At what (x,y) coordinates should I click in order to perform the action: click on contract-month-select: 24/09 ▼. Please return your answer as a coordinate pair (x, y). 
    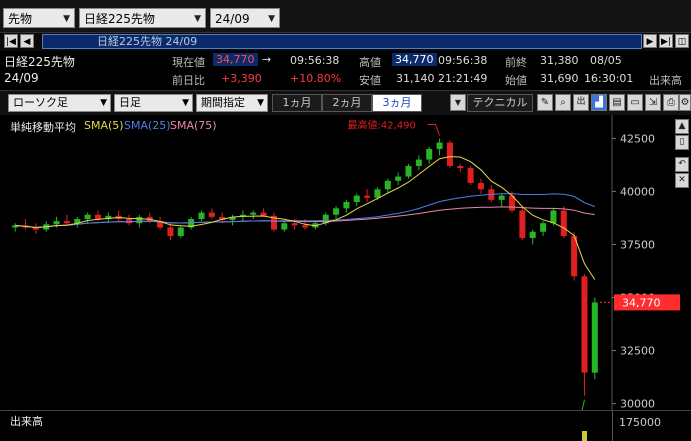
    Looking at the image, I should click on (245, 18).